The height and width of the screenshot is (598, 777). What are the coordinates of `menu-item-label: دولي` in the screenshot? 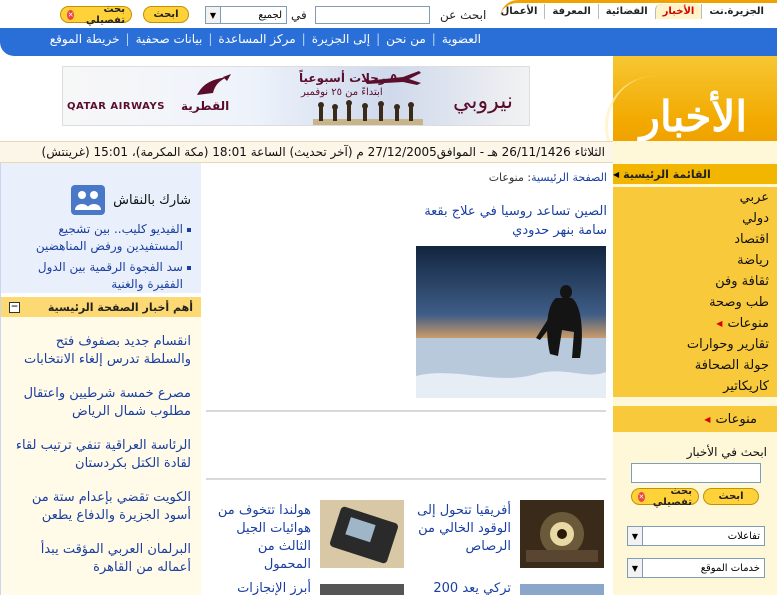 It's located at (755, 218).